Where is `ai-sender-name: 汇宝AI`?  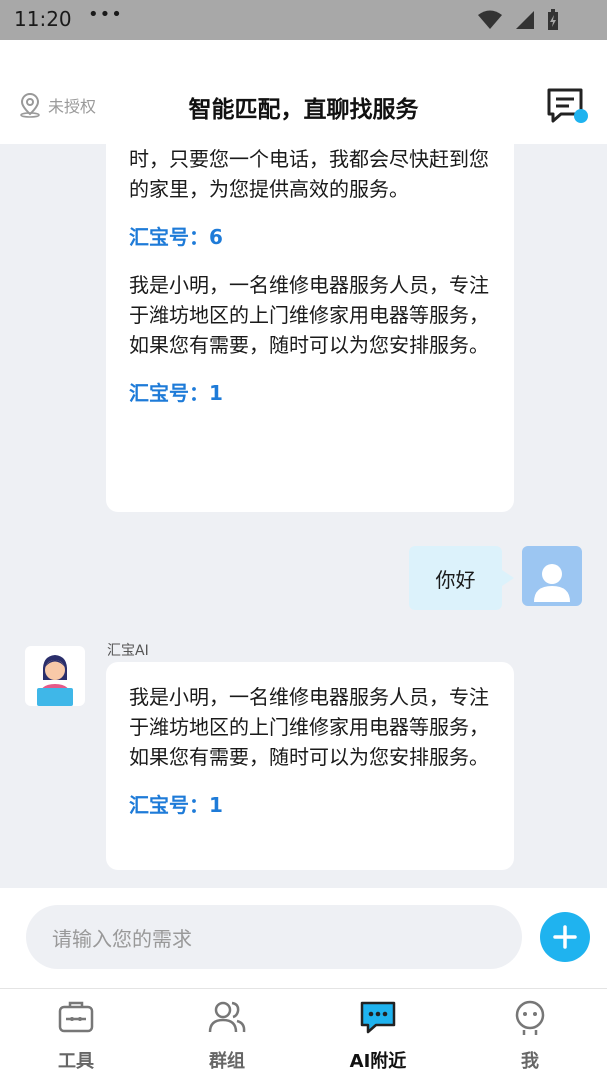
ai-sender-name: 汇宝AI is located at coordinates (128, 651).